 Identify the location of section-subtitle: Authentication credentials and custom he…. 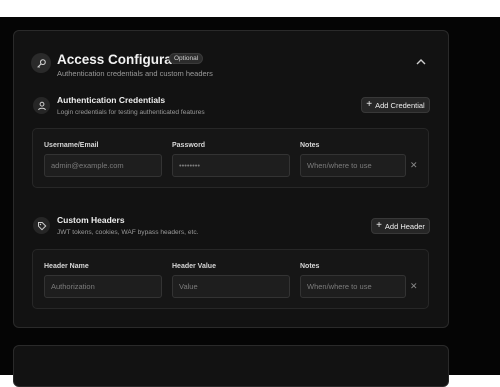
(135, 73).